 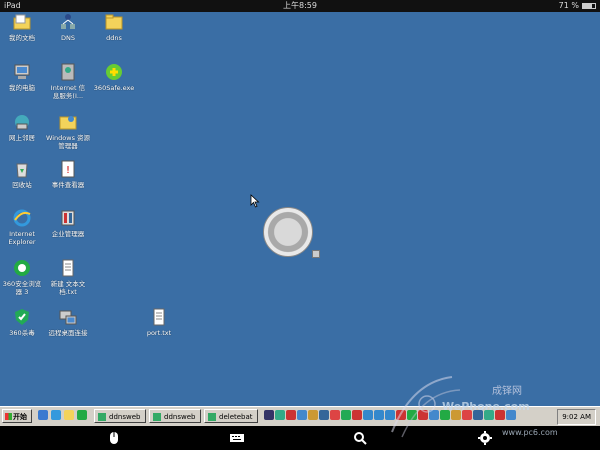 What do you see at coordinates (22, 268) in the screenshot?
I see `360-browser-icon` at bounding box center [22, 268].